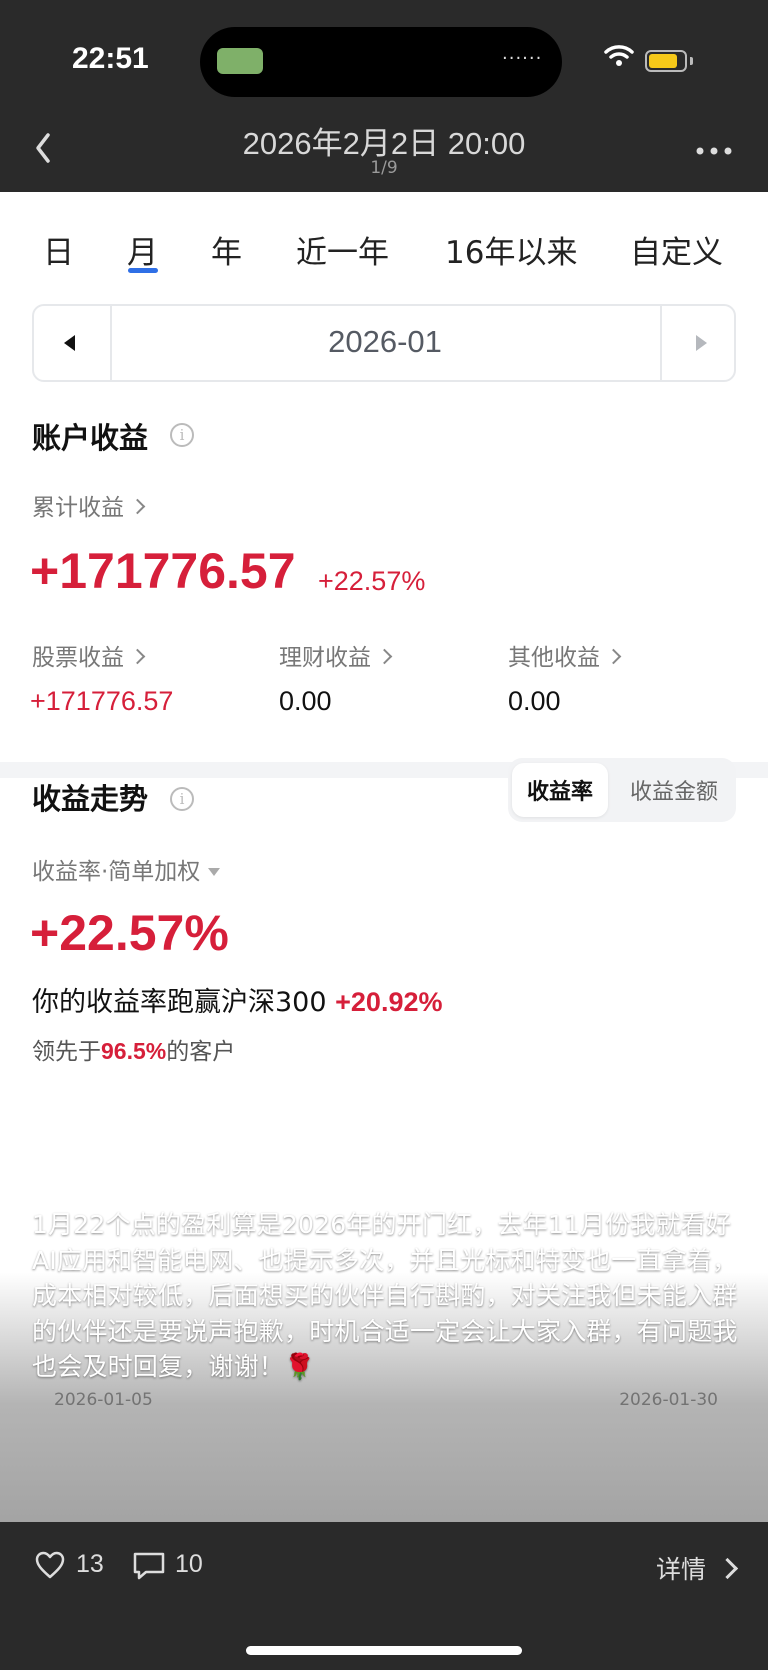  What do you see at coordinates (149, 1565) in the screenshot?
I see `comment-icon` at bounding box center [149, 1565].